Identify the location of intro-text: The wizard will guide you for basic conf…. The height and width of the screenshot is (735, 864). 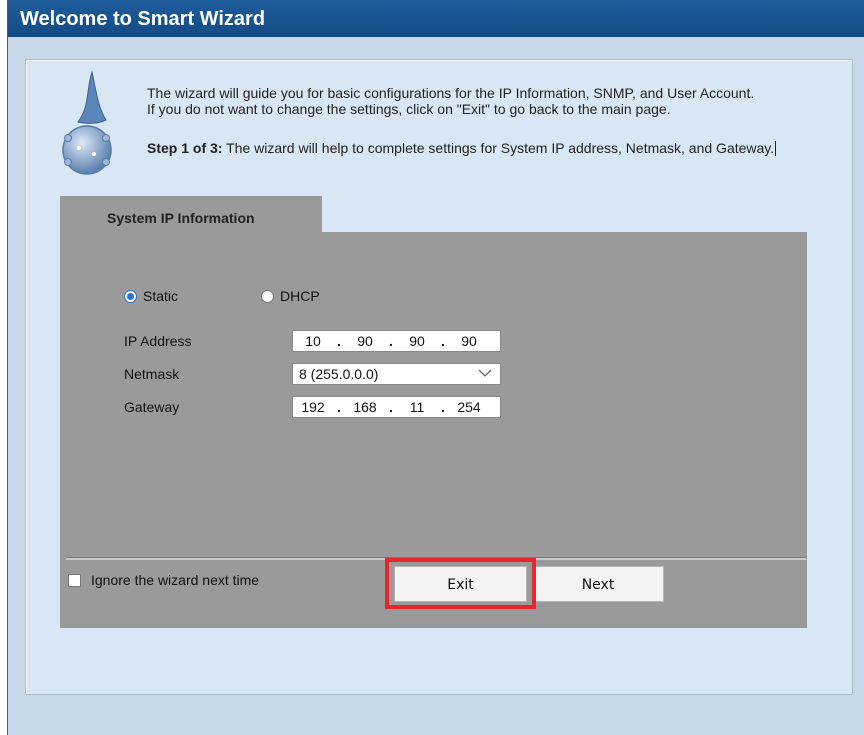
(497, 101).